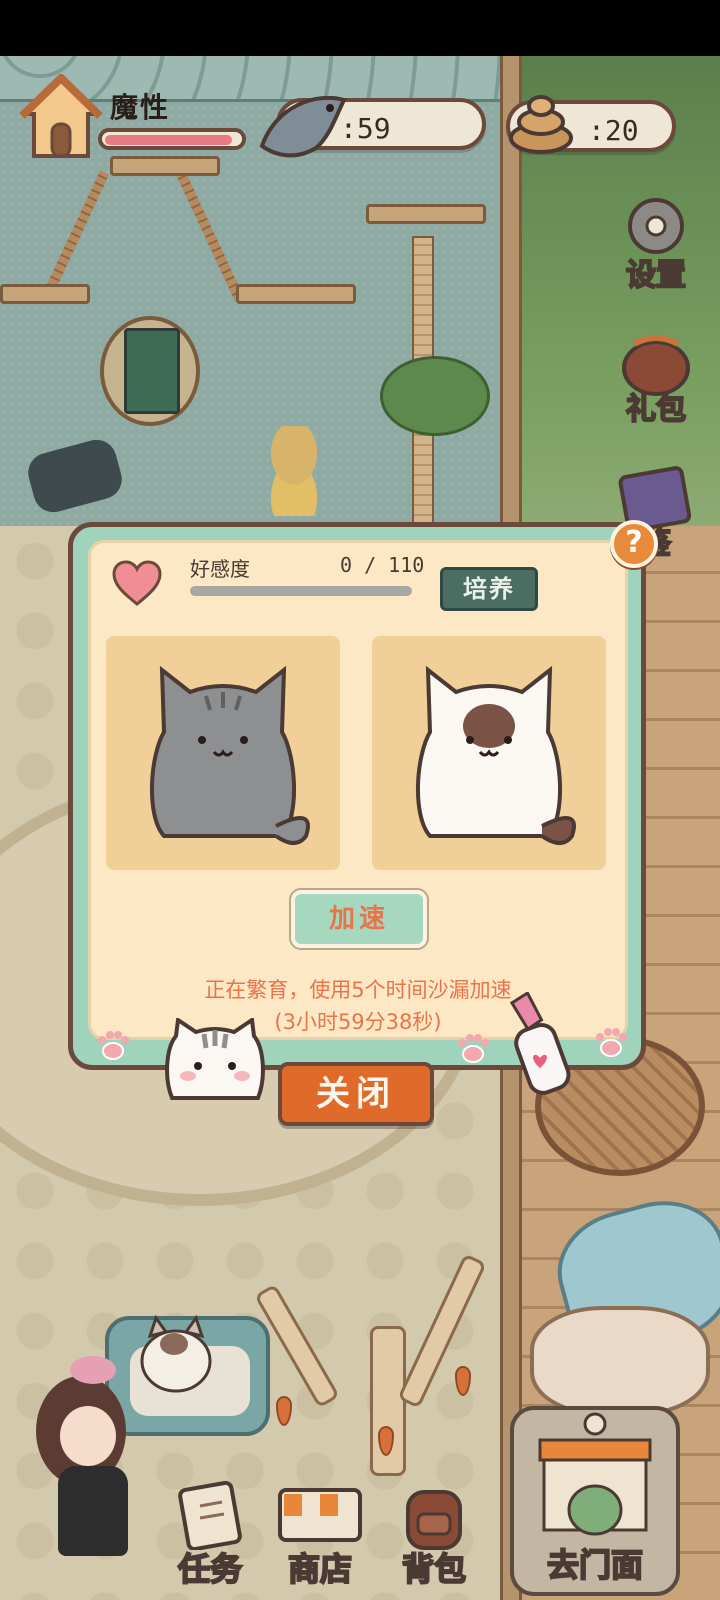  What do you see at coordinates (359, 919) in the screenshot?
I see `speed-up-button: 加速` at bounding box center [359, 919].